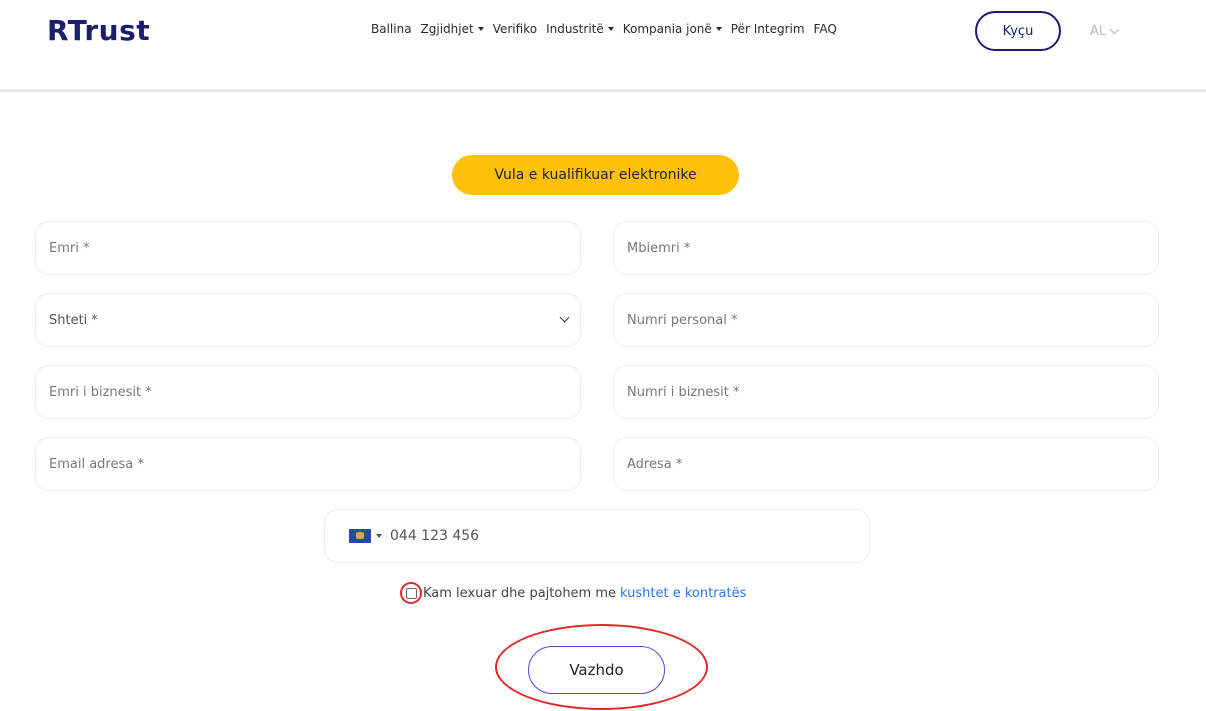 The image size is (1206, 711). What do you see at coordinates (308, 248) in the screenshot?
I see `first-name-field: Emri *` at bounding box center [308, 248].